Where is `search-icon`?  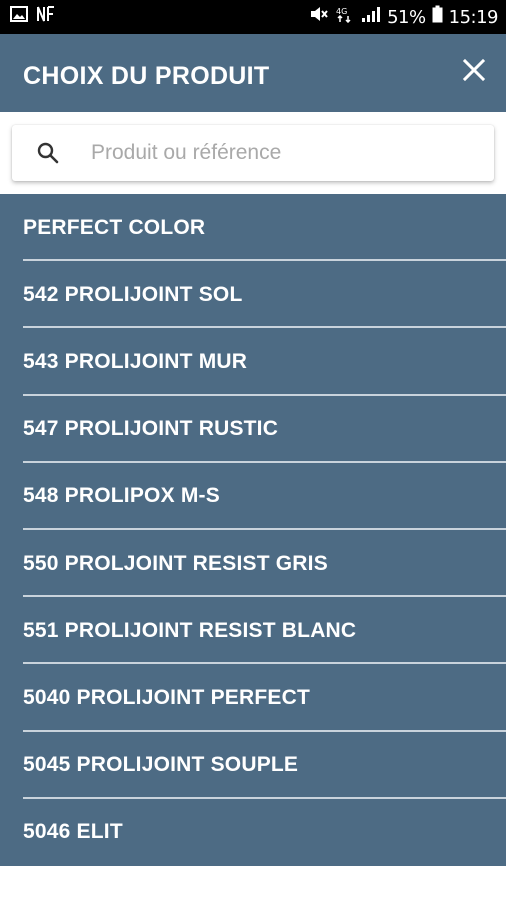
search-icon is located at coordinates (48, 153).